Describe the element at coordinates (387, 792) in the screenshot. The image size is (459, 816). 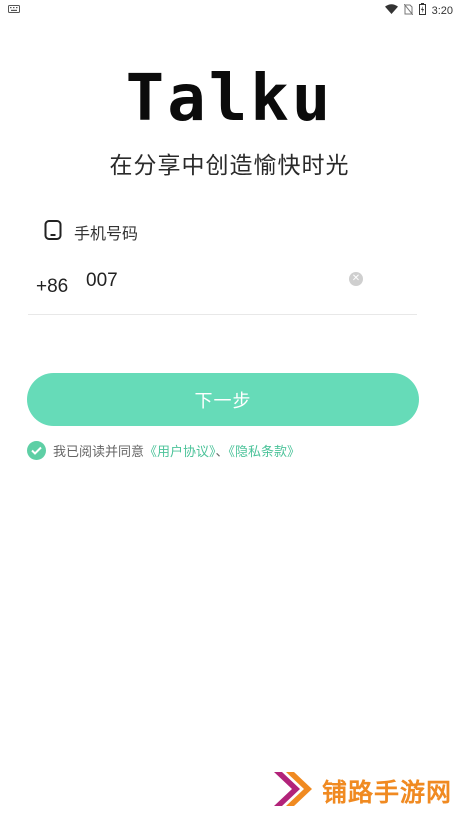
I see `watermark-text: 铺路手游网` at that location.